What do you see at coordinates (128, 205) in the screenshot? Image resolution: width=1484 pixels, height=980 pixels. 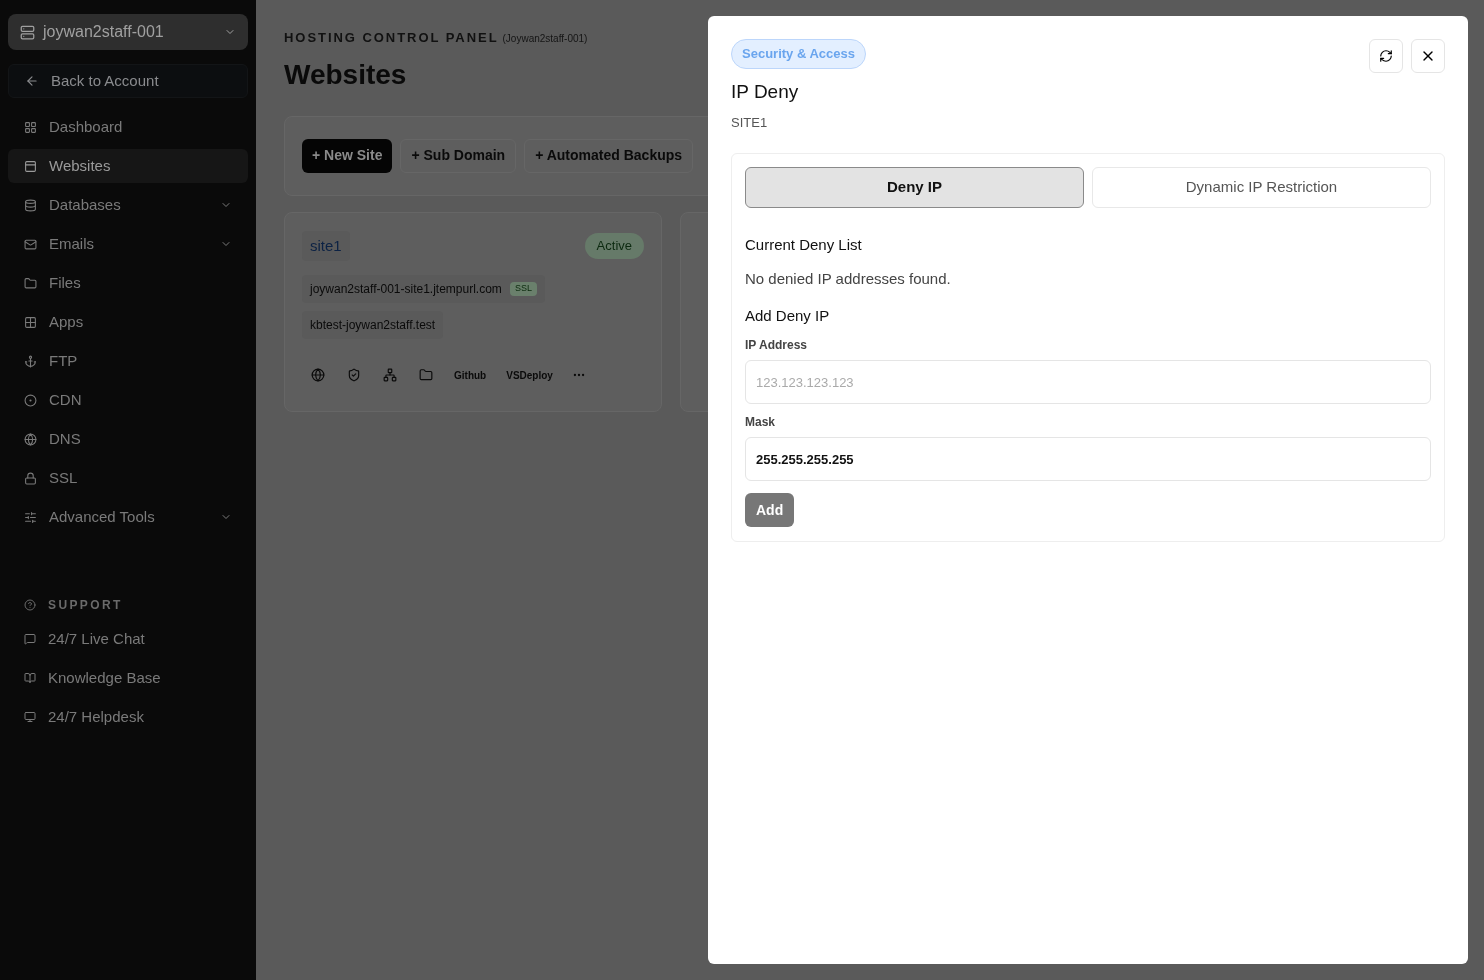 I see `nav-item: Databases` at bounding box center [128, 205].